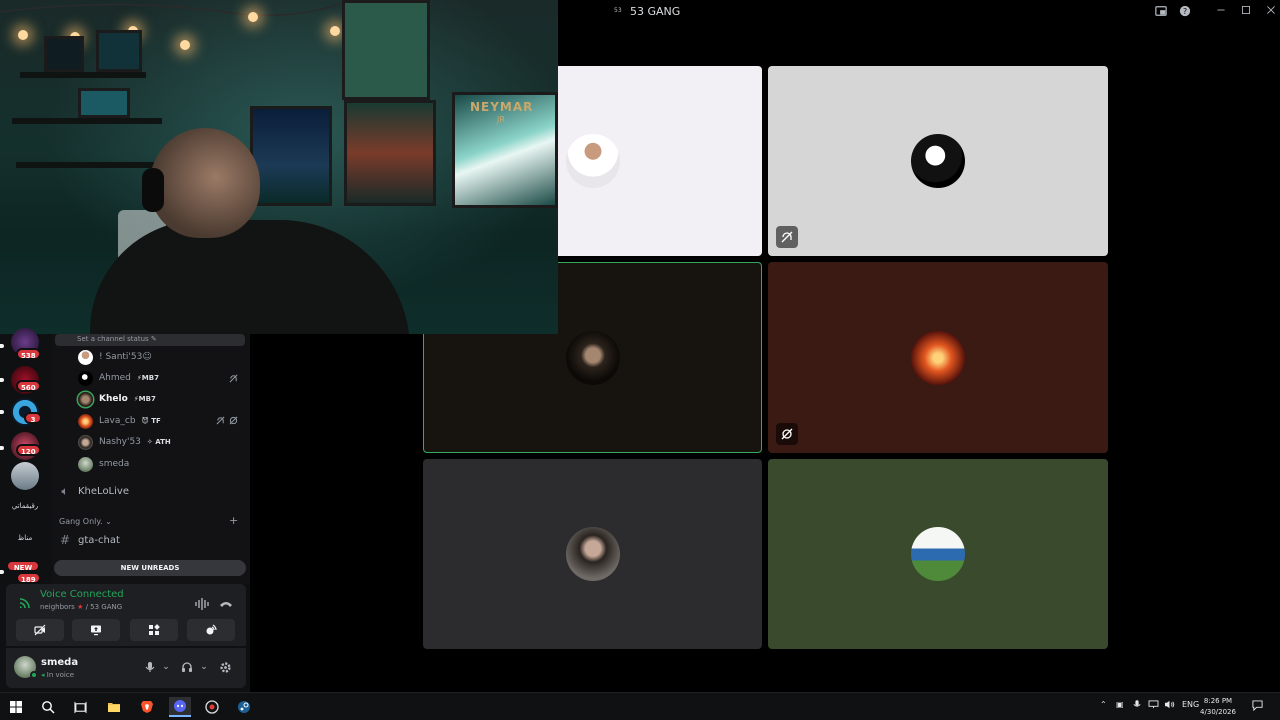 The image size is (1280, 720). Describe the element at coordinates (25, 538) in the screenshot. I see `server-name-text: مناظ` at that location.